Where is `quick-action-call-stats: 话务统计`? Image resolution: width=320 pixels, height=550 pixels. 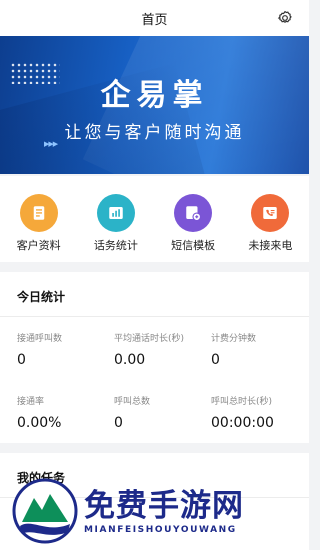
quick-action-call-stats: 话务统计 is located at coordinates (116, 223).